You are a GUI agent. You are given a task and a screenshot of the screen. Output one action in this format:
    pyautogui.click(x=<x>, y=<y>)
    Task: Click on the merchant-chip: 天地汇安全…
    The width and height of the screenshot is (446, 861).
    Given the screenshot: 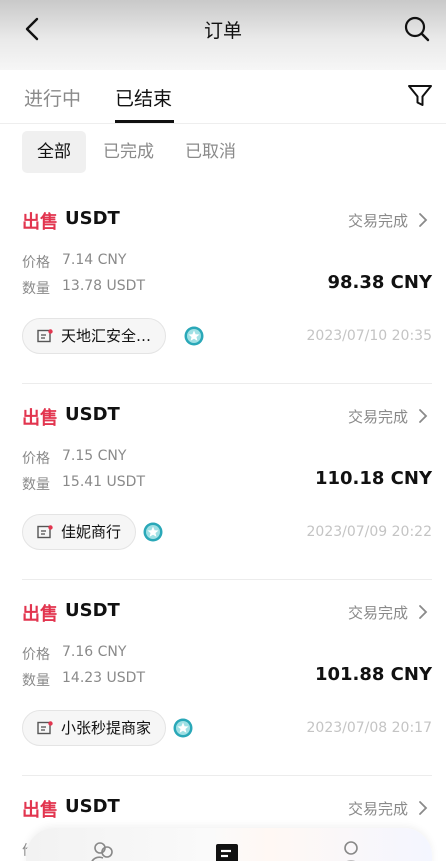 What is the action you would take?
    pyautogui.click(x=94, y=336)
    